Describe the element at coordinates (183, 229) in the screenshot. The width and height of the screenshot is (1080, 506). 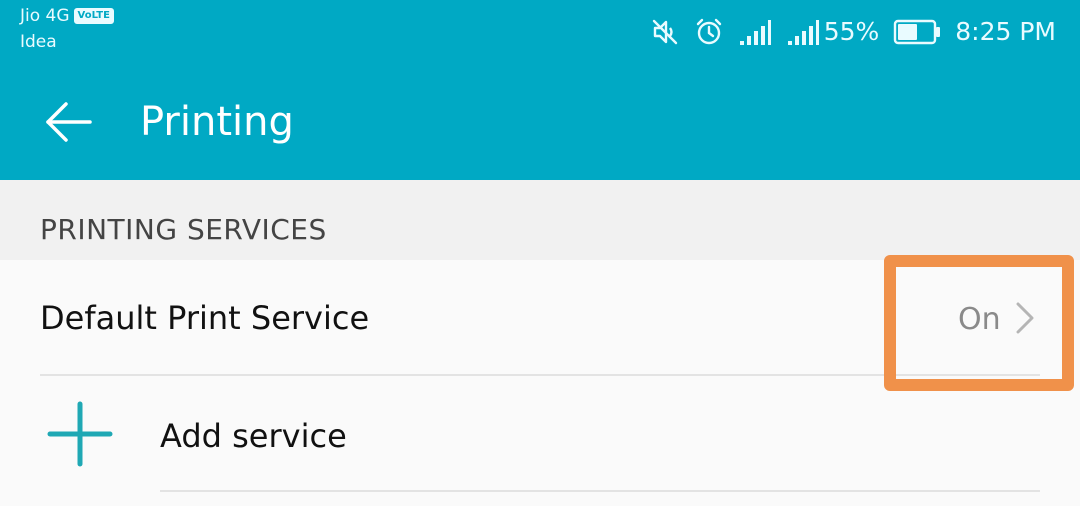
I see `section-header-label: PRINTING SERVICES` at that location.